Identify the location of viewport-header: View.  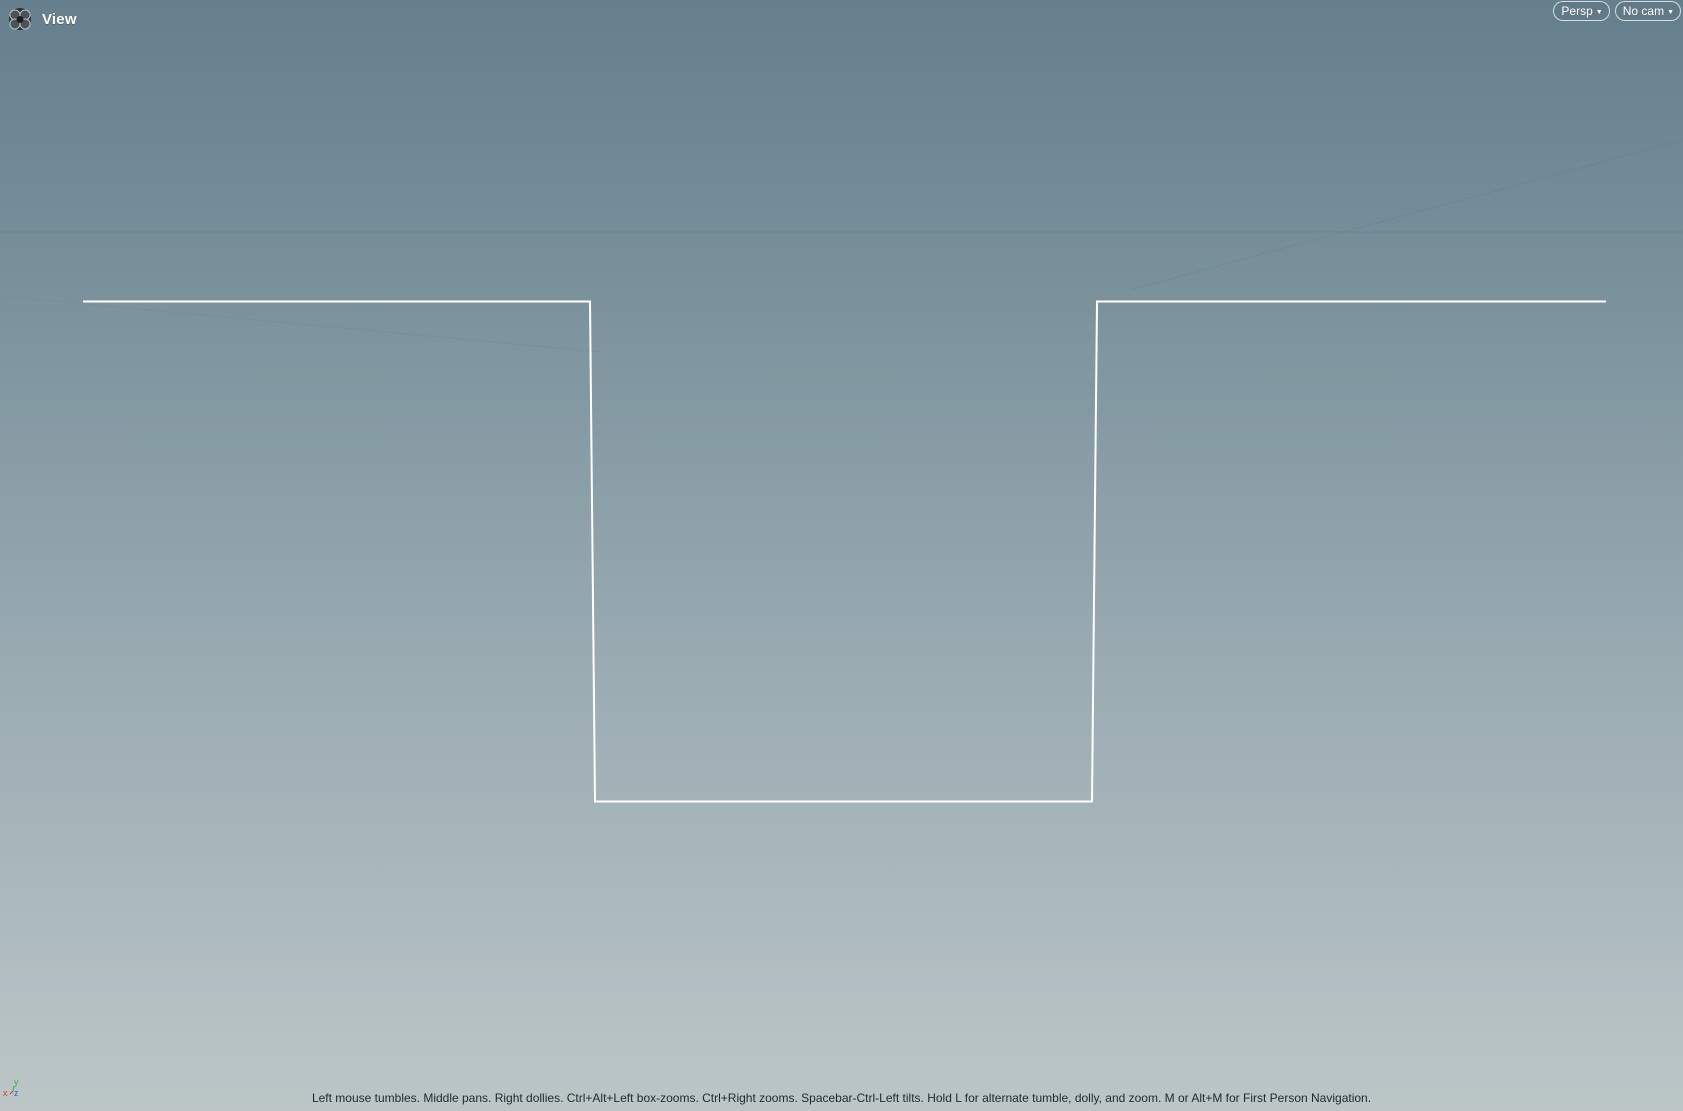
(41, 19).